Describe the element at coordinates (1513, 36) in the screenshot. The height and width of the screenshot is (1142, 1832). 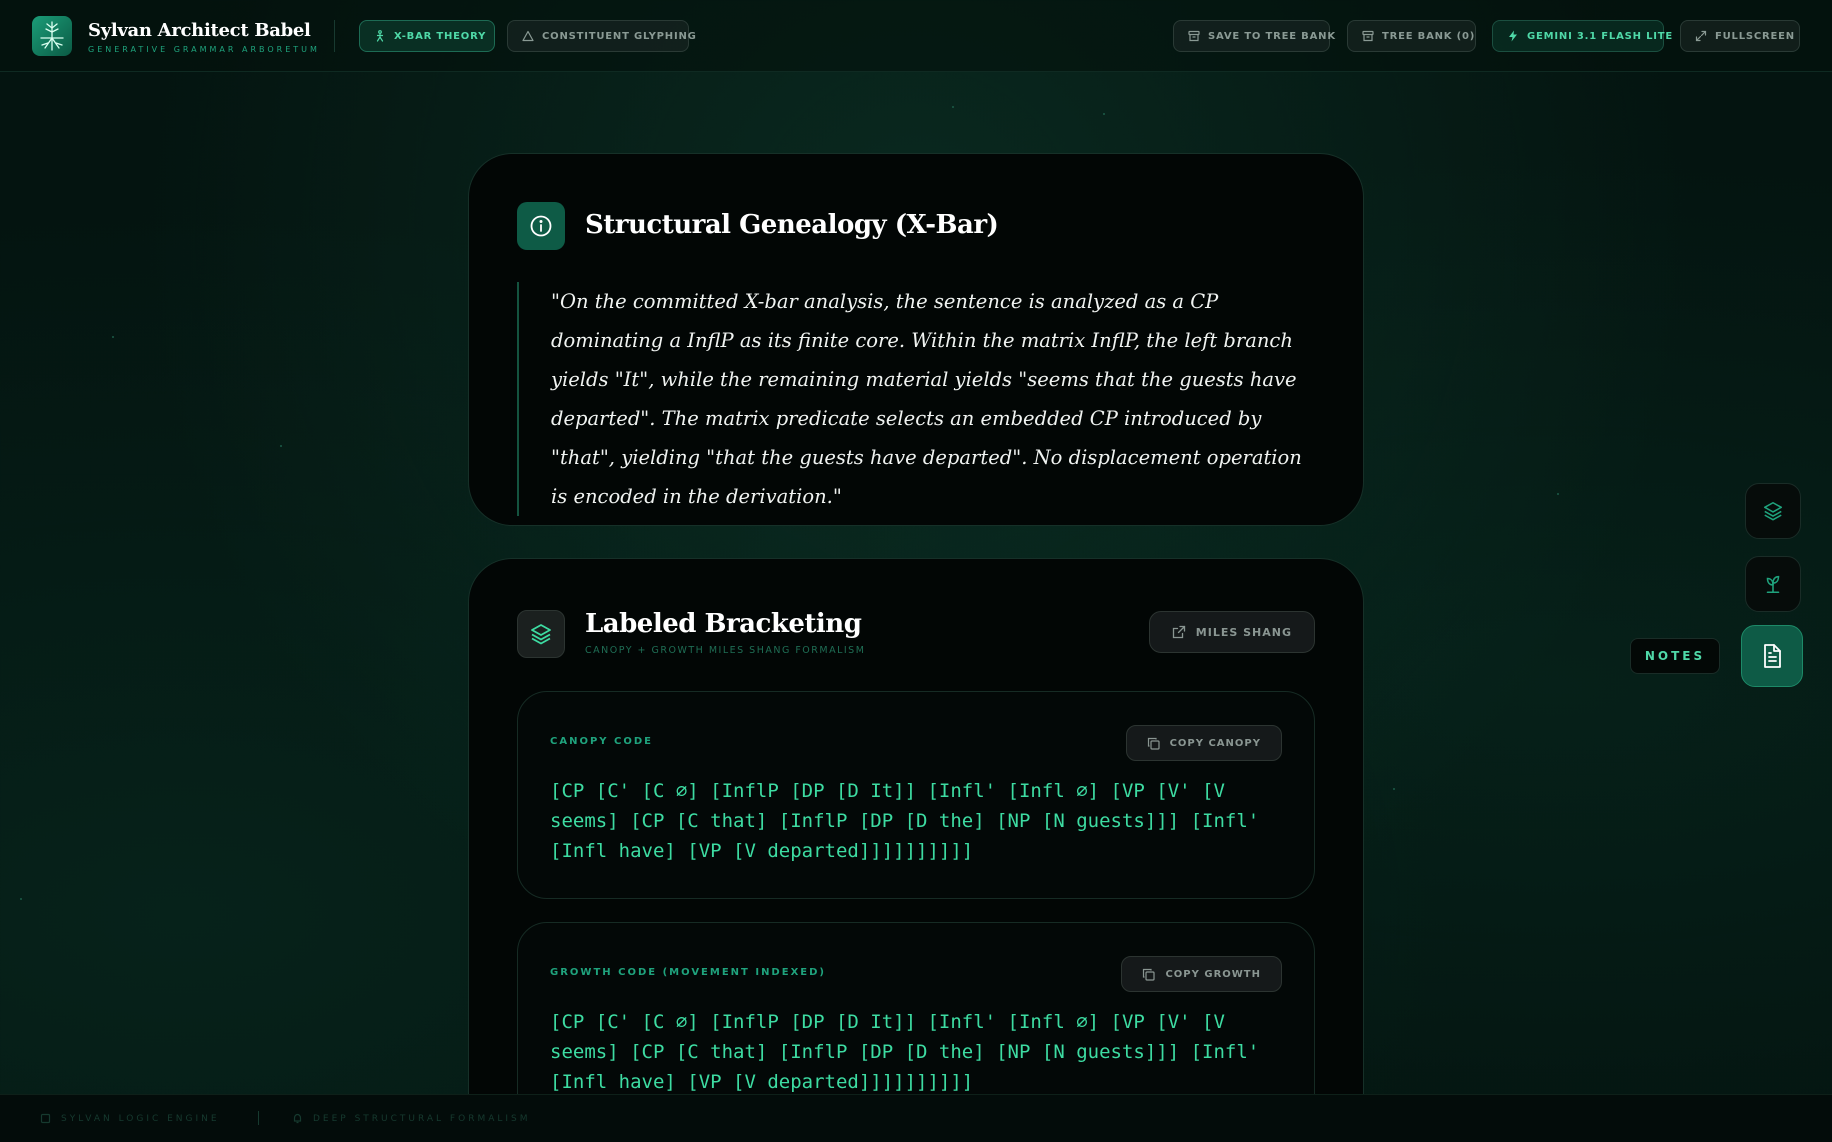
I see `lightning-icon` at that location.